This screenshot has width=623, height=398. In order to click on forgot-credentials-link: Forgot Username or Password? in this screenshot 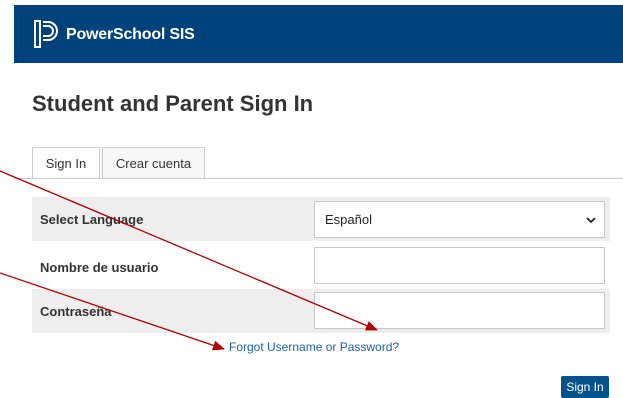, I will do `click(314, 347)`.